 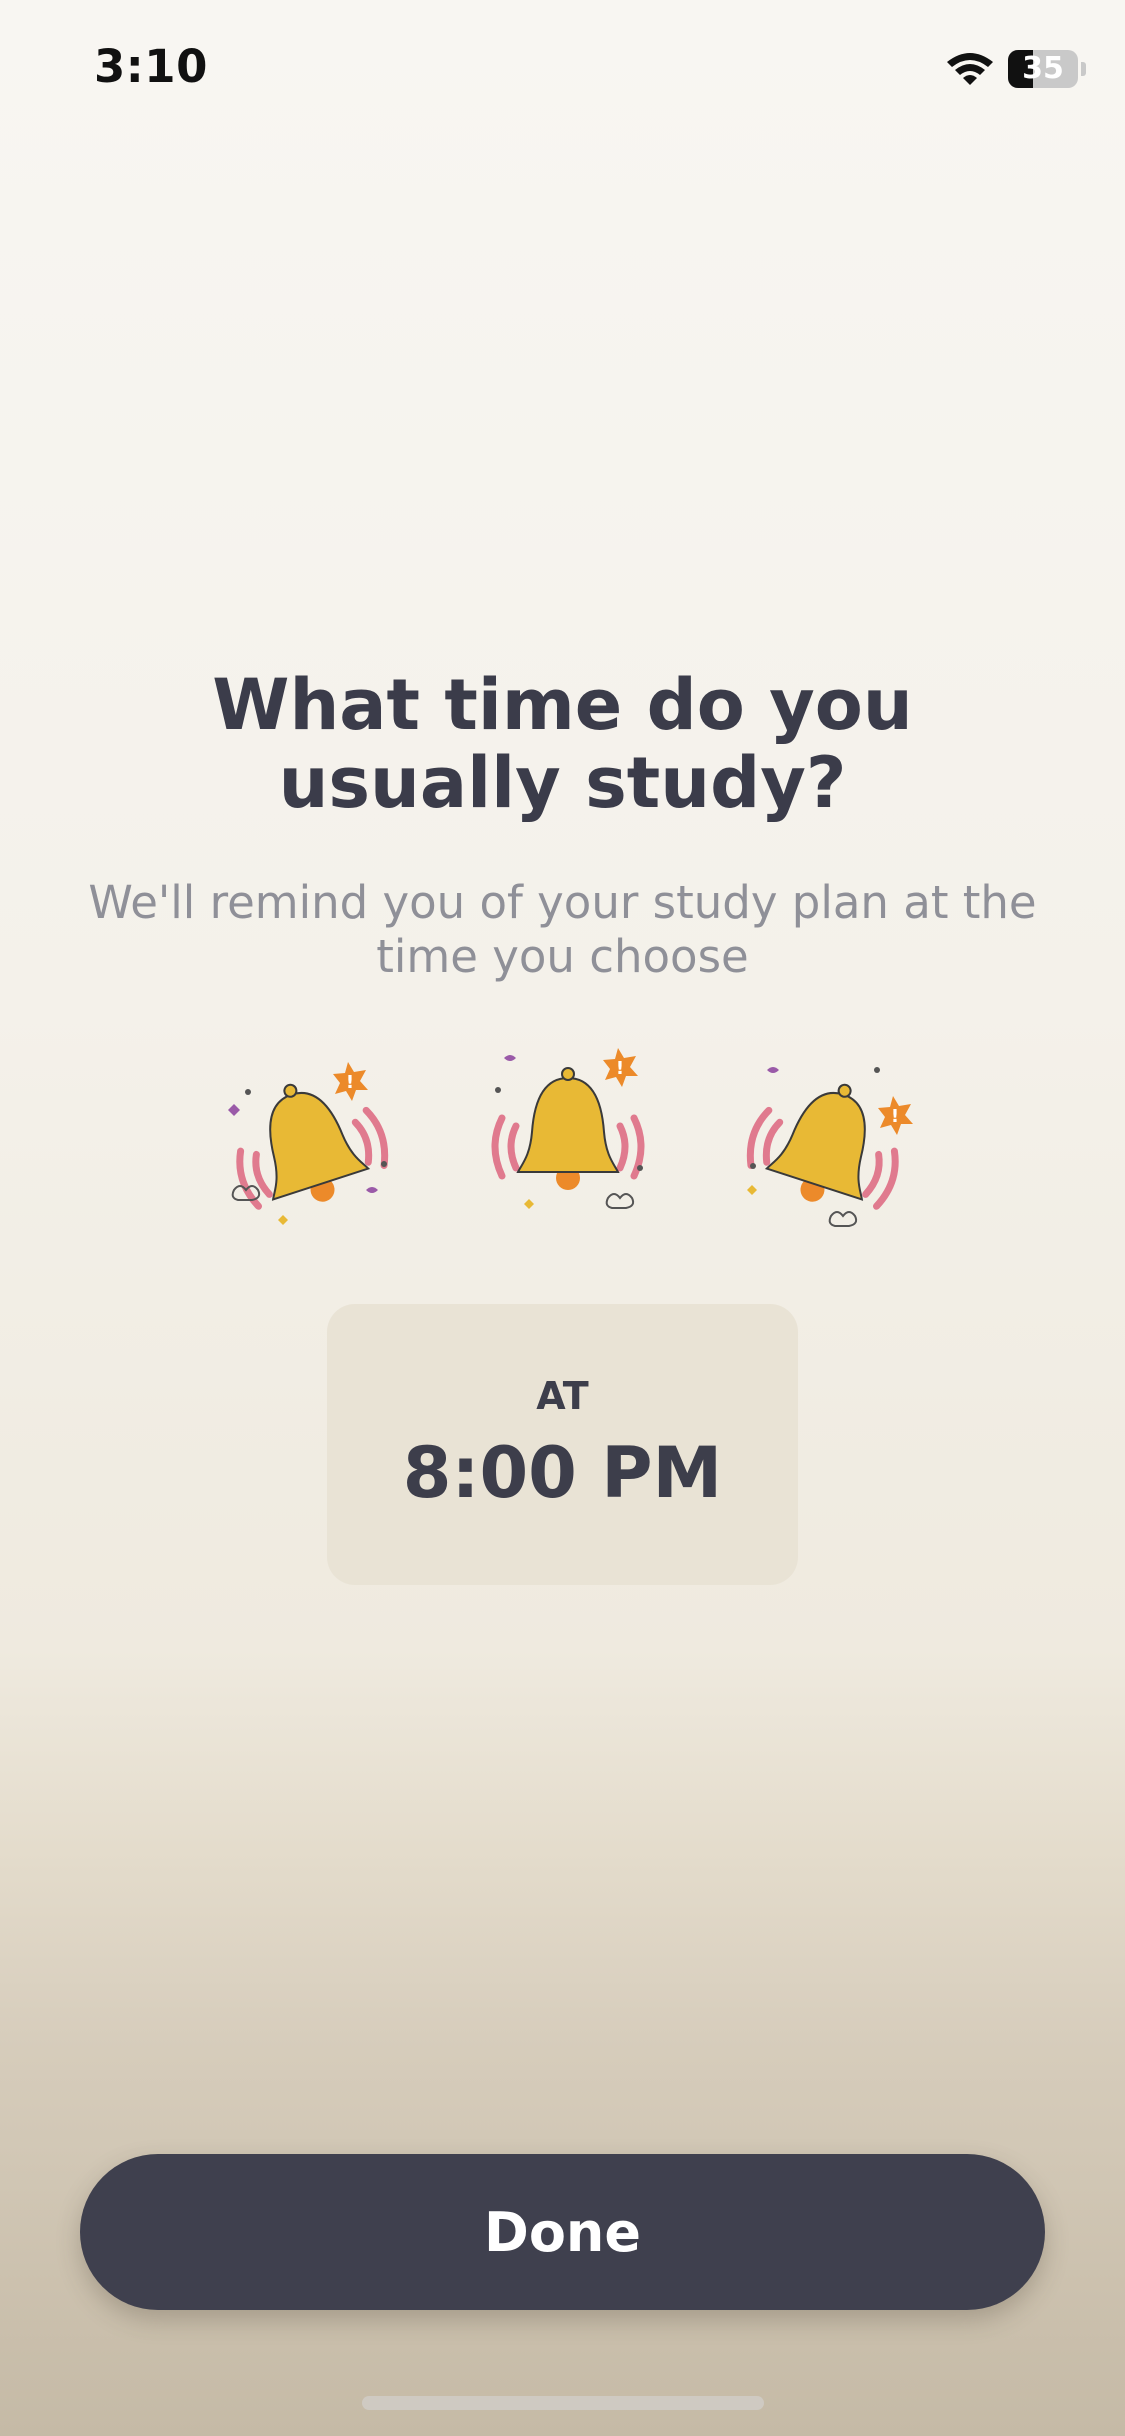 I want to click on reminder-time-value: 8:00 PM, so click(x=562, y=1473).